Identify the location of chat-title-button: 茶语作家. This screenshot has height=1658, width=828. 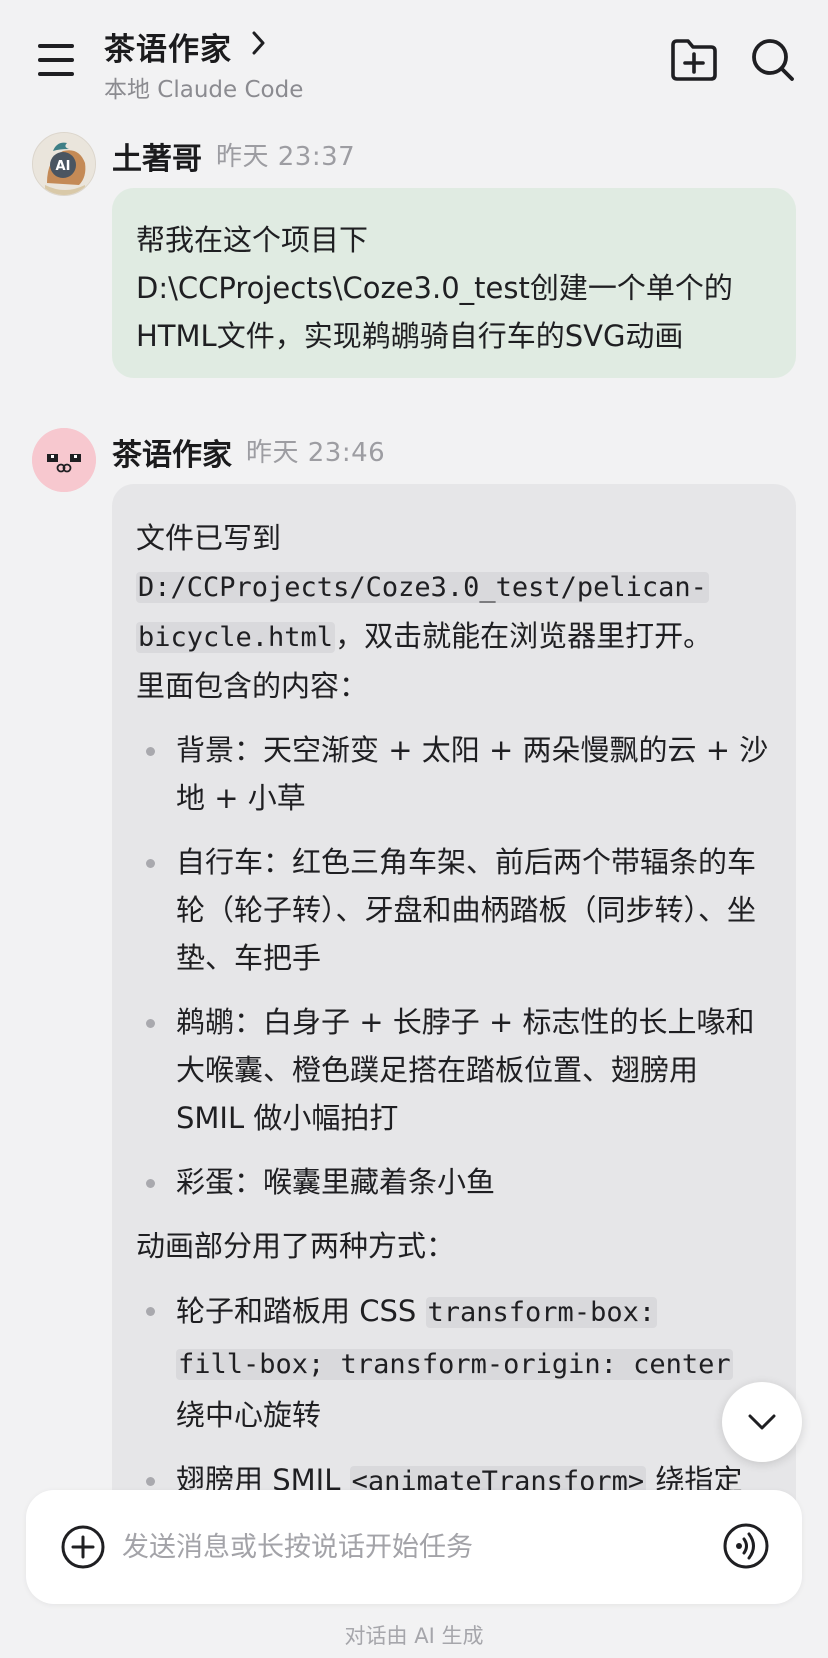
(185, 46).